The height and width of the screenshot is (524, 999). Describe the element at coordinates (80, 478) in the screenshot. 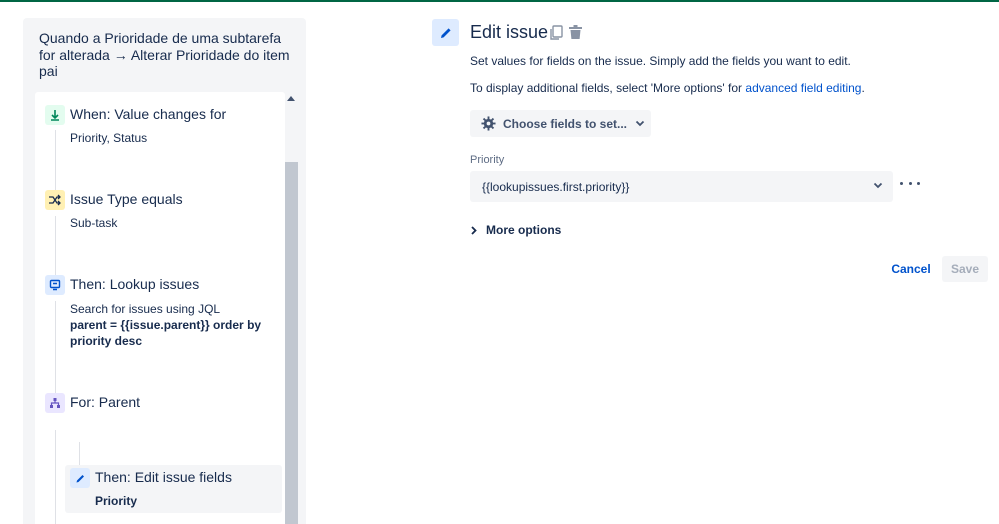

I see `edit-icon` at that location.